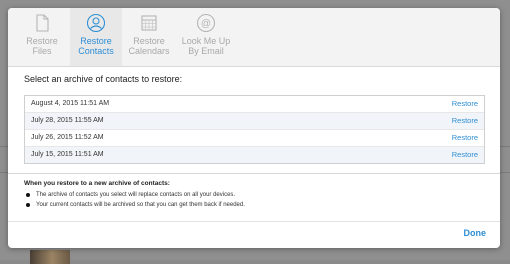  What do you see at coordinates (67, 137) in the screenshot?
I see `archive-date: July 26, 2015 11:52 AM` at bounding box center [67, 137].